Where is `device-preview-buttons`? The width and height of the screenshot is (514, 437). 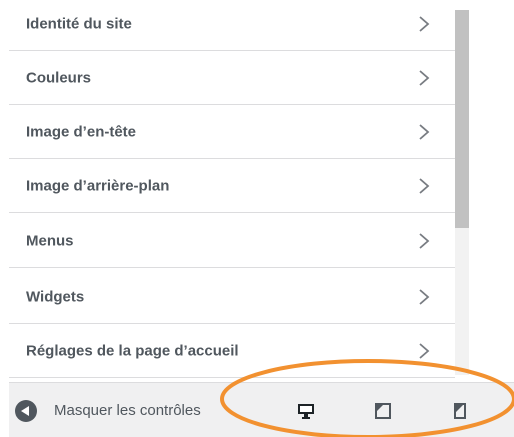
device-preview-buttons is located at coordinates (383, 410).